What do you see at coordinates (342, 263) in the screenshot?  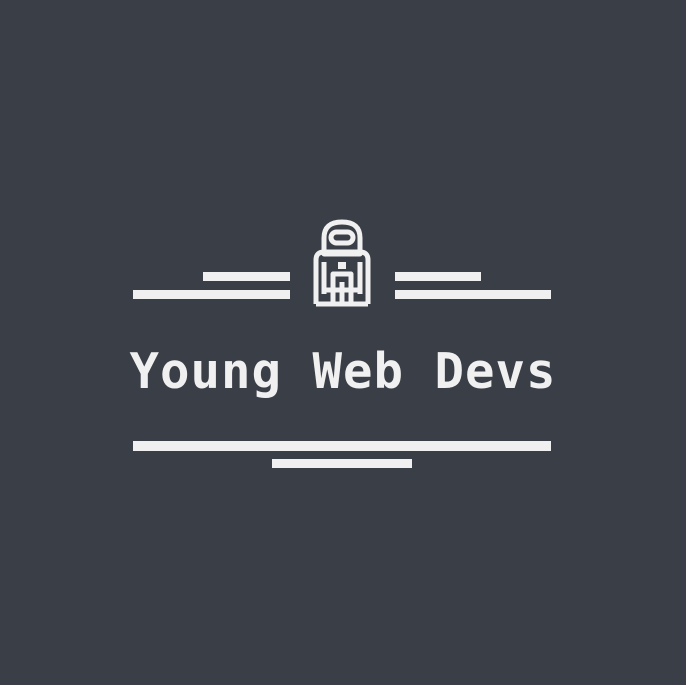 I see `astronaut-icon` at bounding box center [342, 263].